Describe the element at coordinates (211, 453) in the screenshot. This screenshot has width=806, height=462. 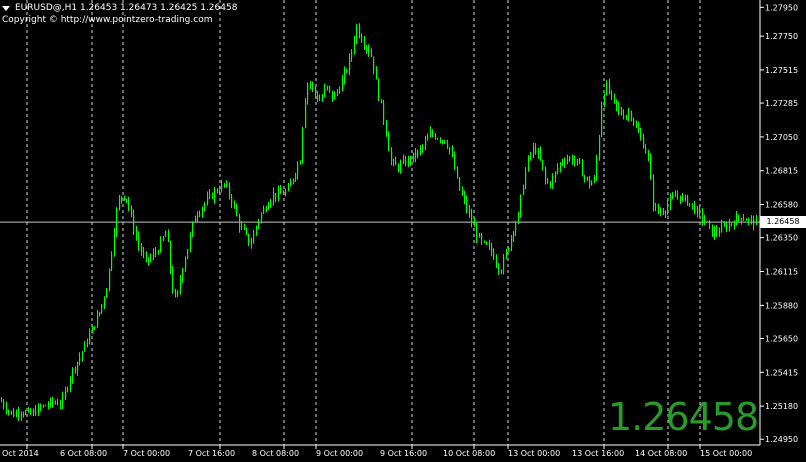
I see `x-tick-label: 7 Oct 16:00` at that location.